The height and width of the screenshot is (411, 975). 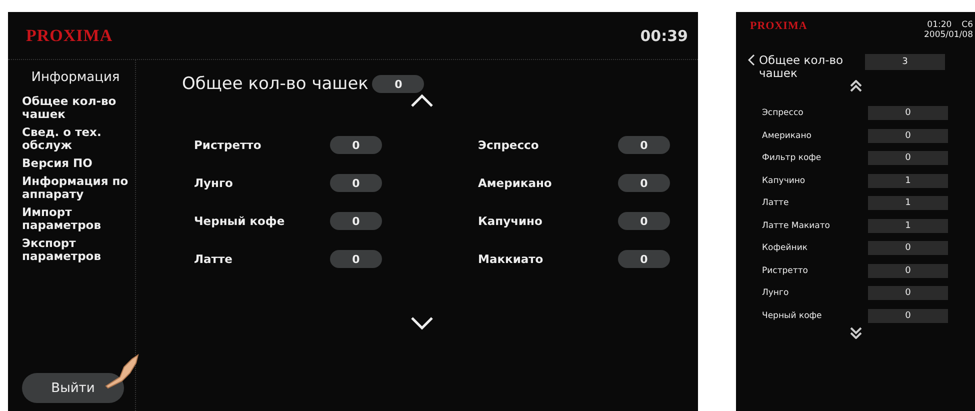 What do you see at coordinates (751, 60) in the screenshot?
I see `back-icon` at bounding box center [751, 60].